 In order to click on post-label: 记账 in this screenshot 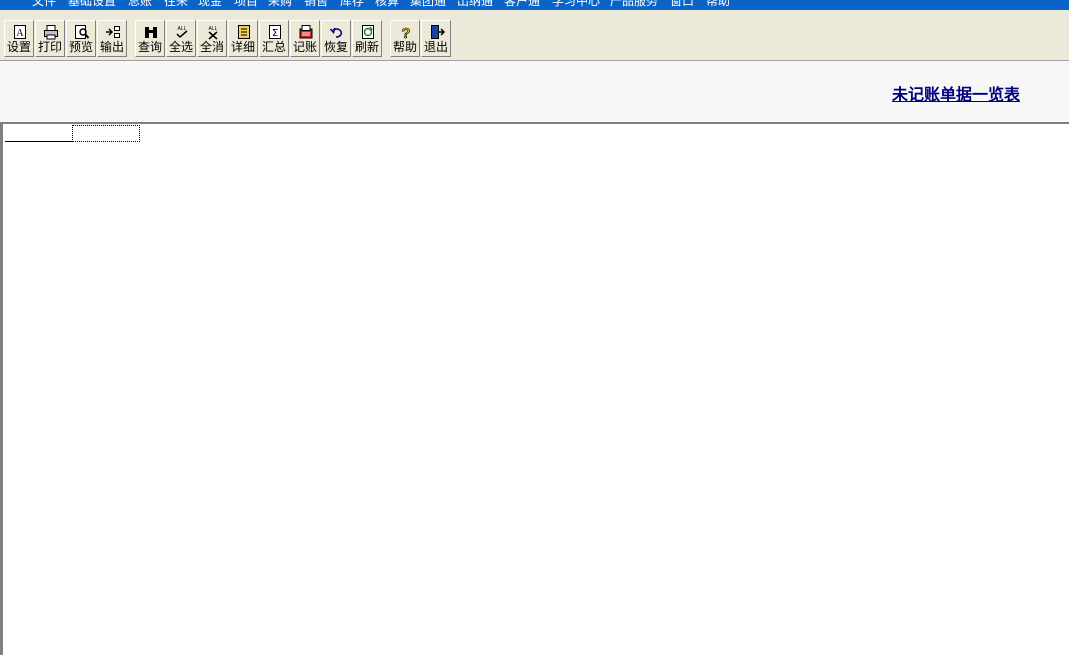, I will do `click(304, 47)`.